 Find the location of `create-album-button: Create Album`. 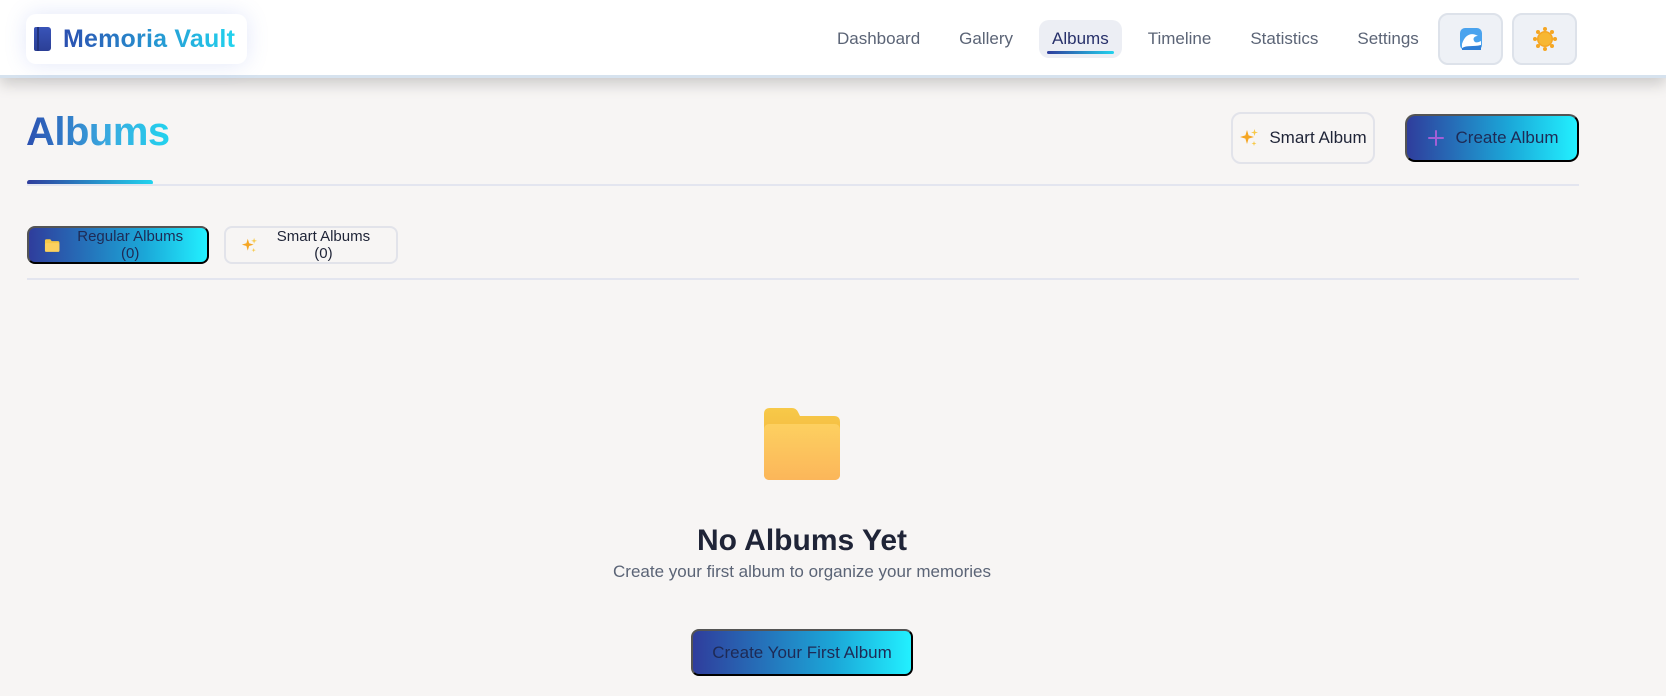

create-album-button: Create Album is located at coordinates (1492, 138).